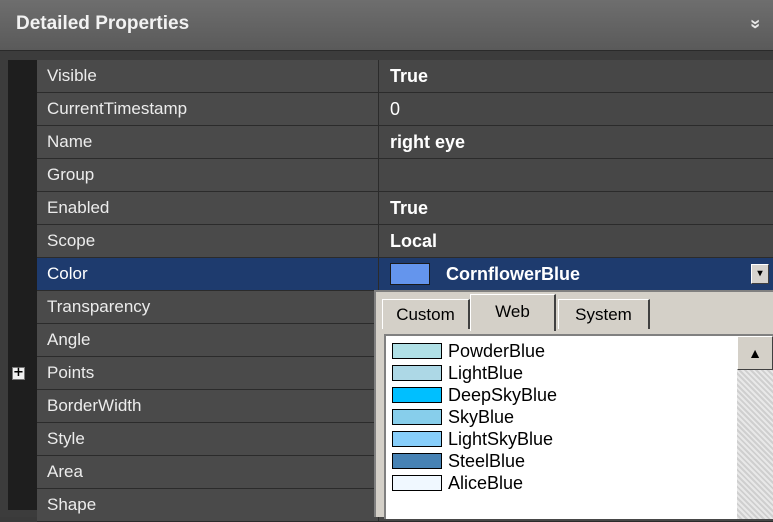 This screenshot has width=773, height=522. What do you see at coordinates (18, 373) in the screenshot?
I see `expand-plus-icon: +` at bounding box center [18, 373].